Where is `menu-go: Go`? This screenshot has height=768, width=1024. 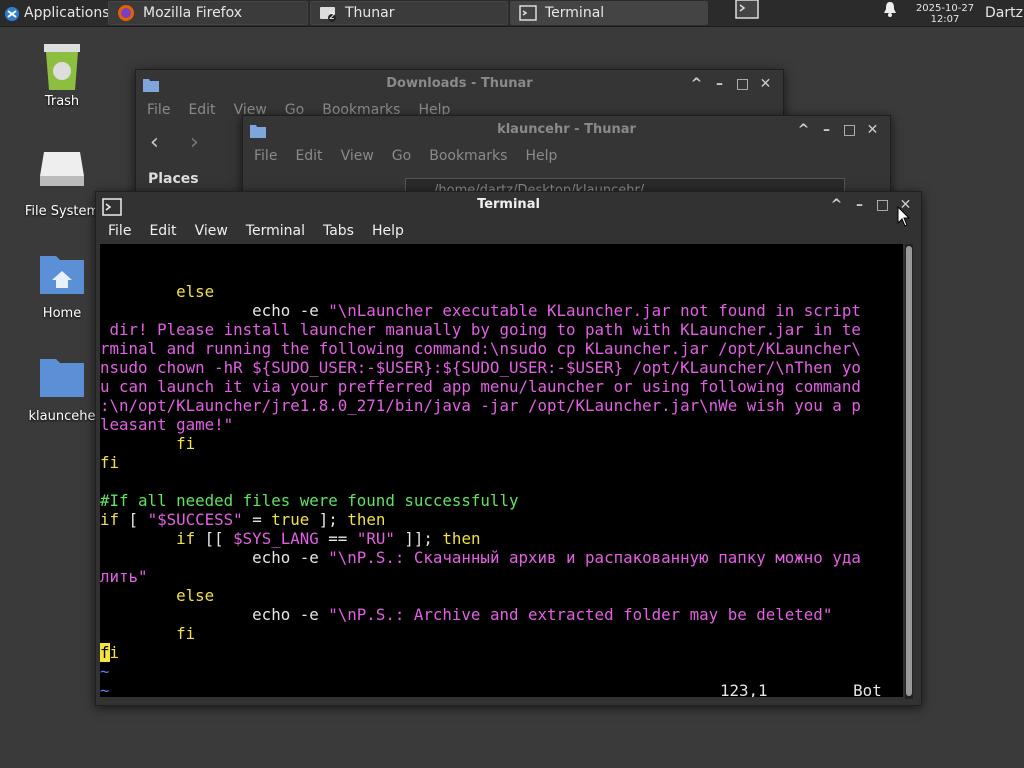 menu-go: Go is located at coordinates (401, 156).